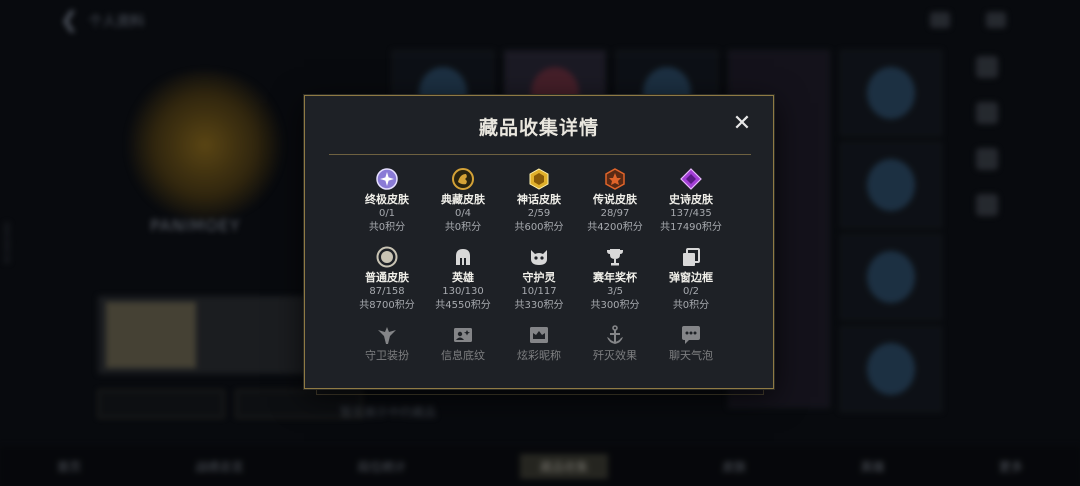 This screenshot has height=486, width=1080. Describe the element at coordinates (539, 305) in the screenshot. I see `collection-item-points: 共330积分` at that location.